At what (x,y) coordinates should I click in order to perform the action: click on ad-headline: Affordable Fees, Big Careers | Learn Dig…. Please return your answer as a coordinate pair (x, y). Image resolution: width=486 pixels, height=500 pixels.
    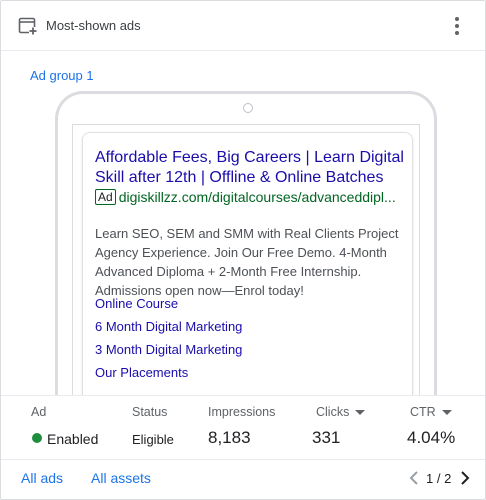
    Looking at the image, I should click on (251, 168).